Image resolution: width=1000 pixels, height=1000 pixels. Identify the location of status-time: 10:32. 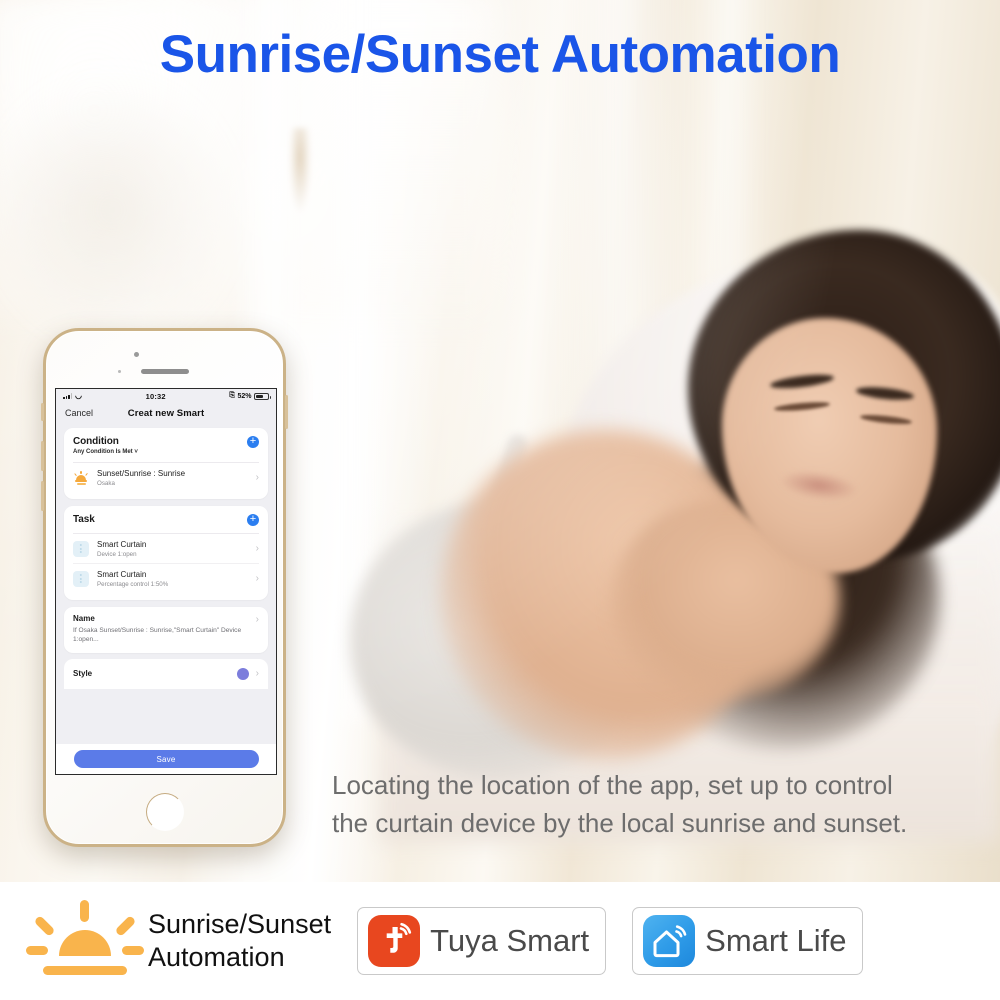
(155, 396).